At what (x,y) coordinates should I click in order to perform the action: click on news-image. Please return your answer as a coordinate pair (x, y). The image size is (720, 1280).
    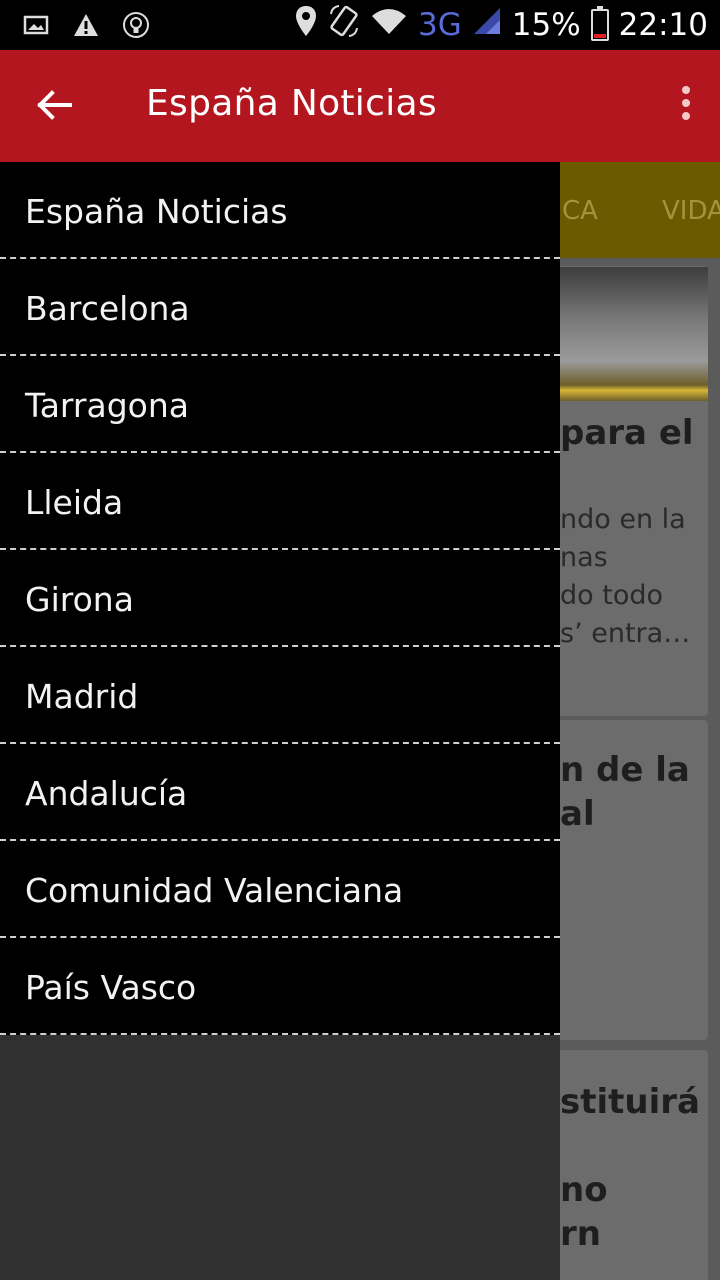
    Looking at the image, I should click on (633, 334).